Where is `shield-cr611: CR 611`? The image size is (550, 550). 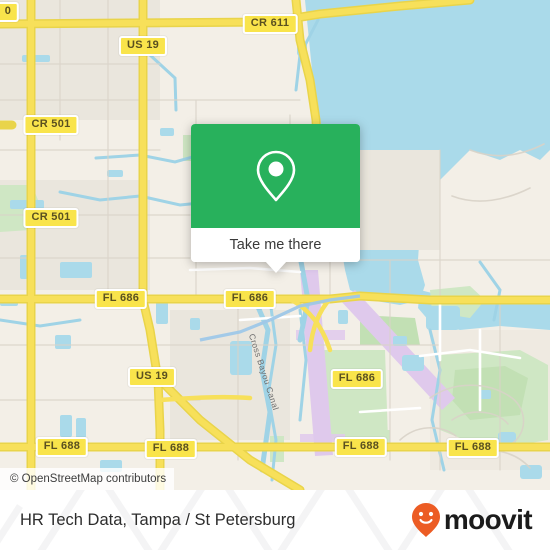 shield-cr611: CR 611 is located at coordinates (270, 24).